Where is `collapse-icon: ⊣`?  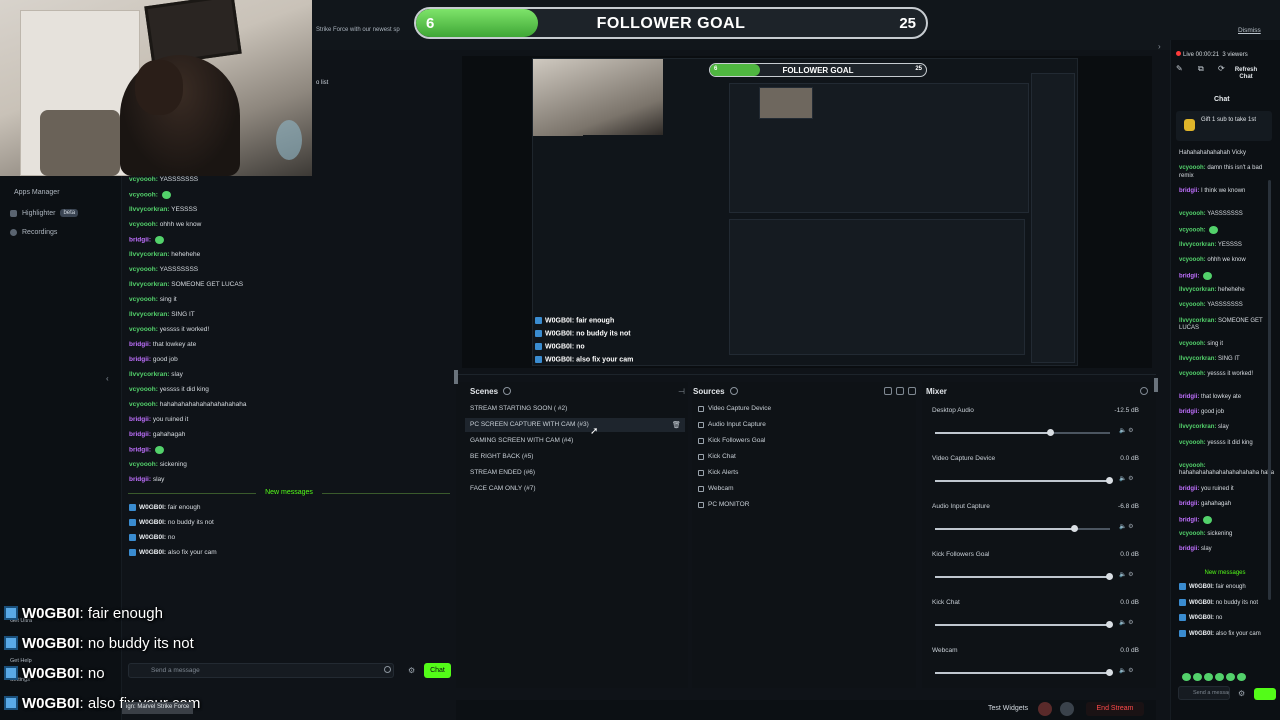 collapse-icon: ⊣ is located at coordinates (682, 391).